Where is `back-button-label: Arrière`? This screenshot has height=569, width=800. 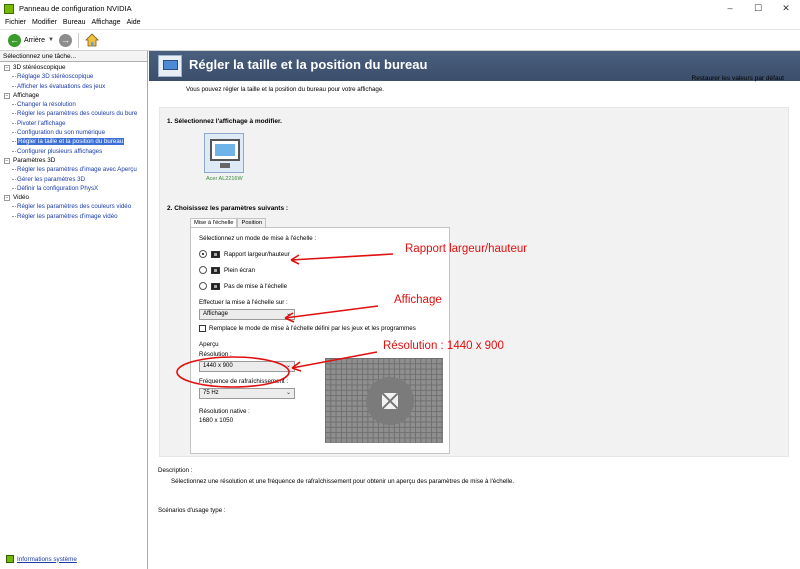 back-button-label: Arrière is located at coordinates (34, 40).